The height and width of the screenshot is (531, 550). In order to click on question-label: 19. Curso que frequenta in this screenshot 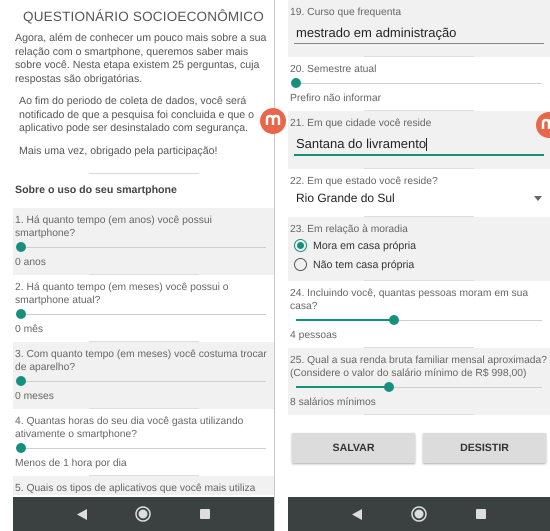, I will do `click(346, 12)`.